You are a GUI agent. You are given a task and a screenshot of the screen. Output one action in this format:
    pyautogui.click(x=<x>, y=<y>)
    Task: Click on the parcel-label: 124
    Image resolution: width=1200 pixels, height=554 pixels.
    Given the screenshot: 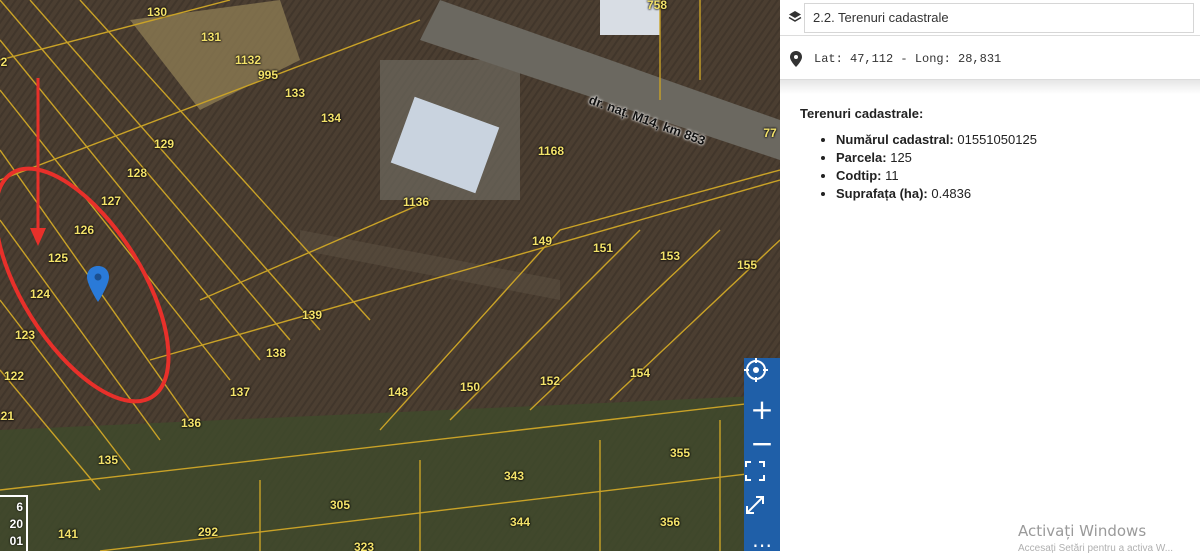 What is the action you would take?
    pyautogui.click(x=40, y=294)
    